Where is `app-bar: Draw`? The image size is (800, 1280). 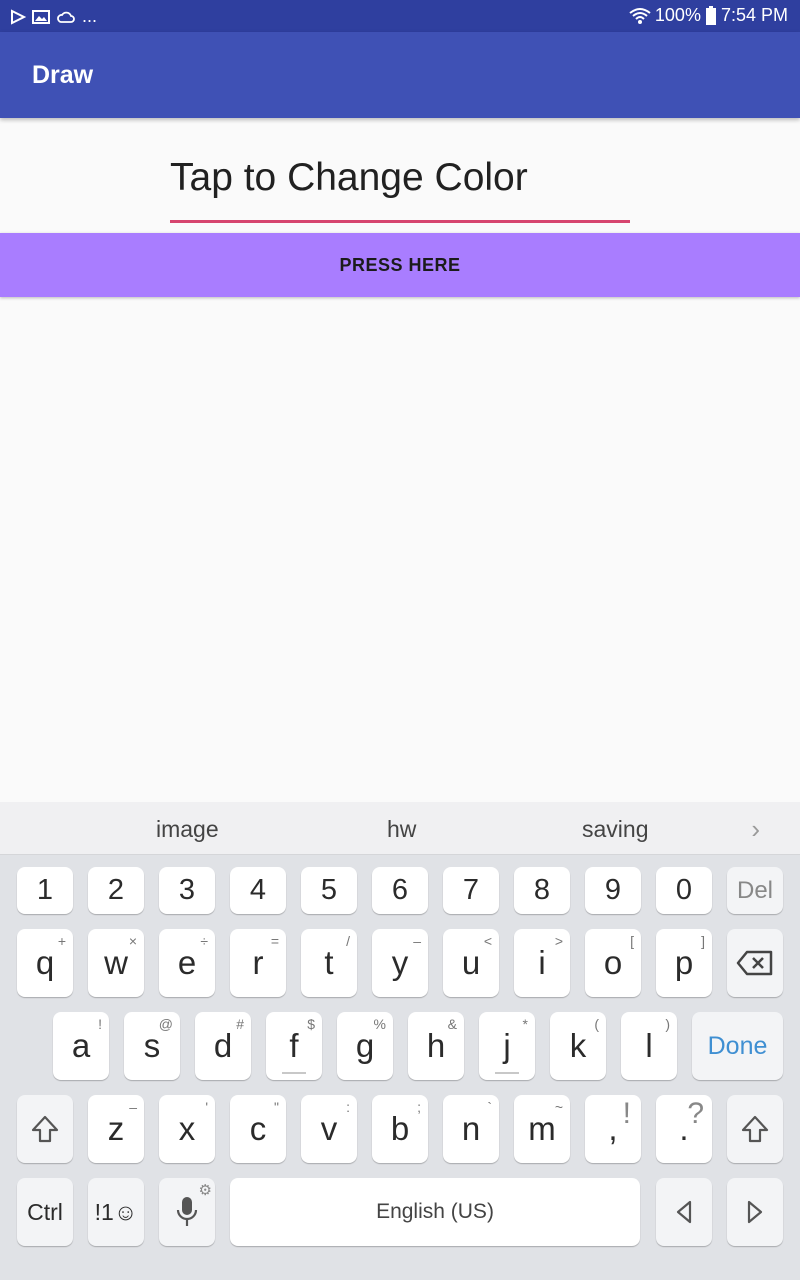
app-bar: Draw is located at coordinates (400, 75).